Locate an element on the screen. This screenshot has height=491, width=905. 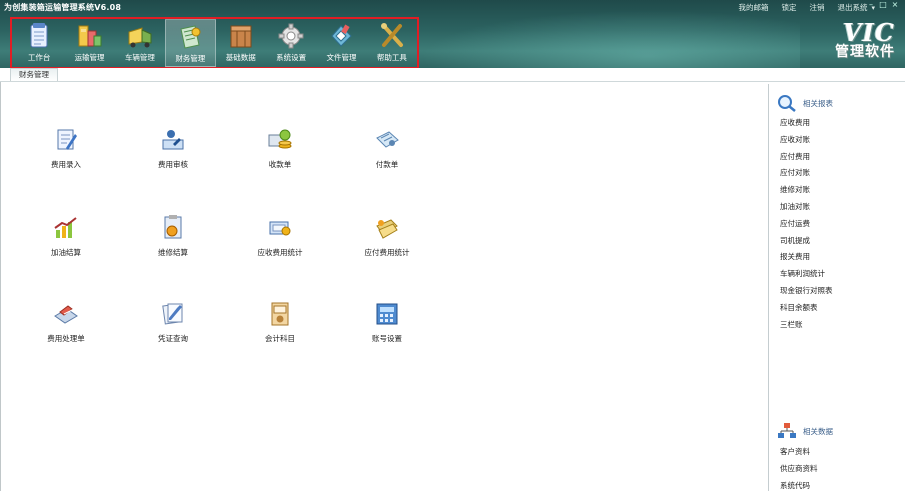
toolbar-label: 文件管理 is located at coordinates (341, 57).